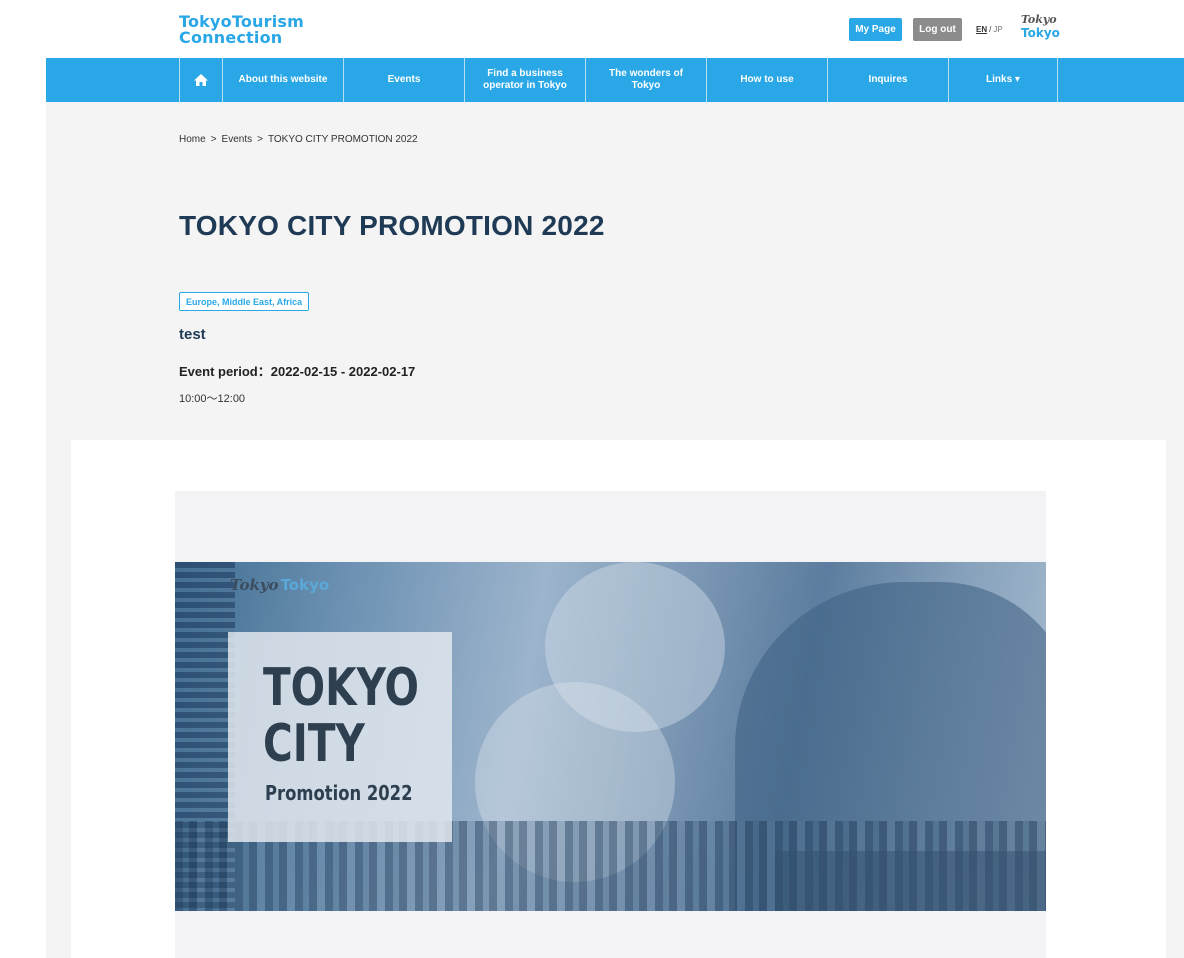  Describe the element at coordinates (981, 29) in the screenshot. I see `lang-en-link: EN` at that location.